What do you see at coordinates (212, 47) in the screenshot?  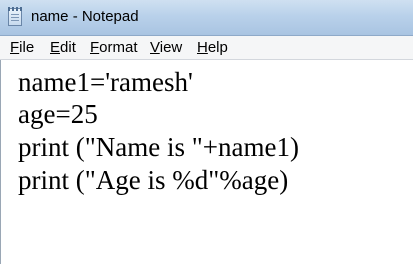 I see `menu-help: Help` at bounding box center [212, 47].